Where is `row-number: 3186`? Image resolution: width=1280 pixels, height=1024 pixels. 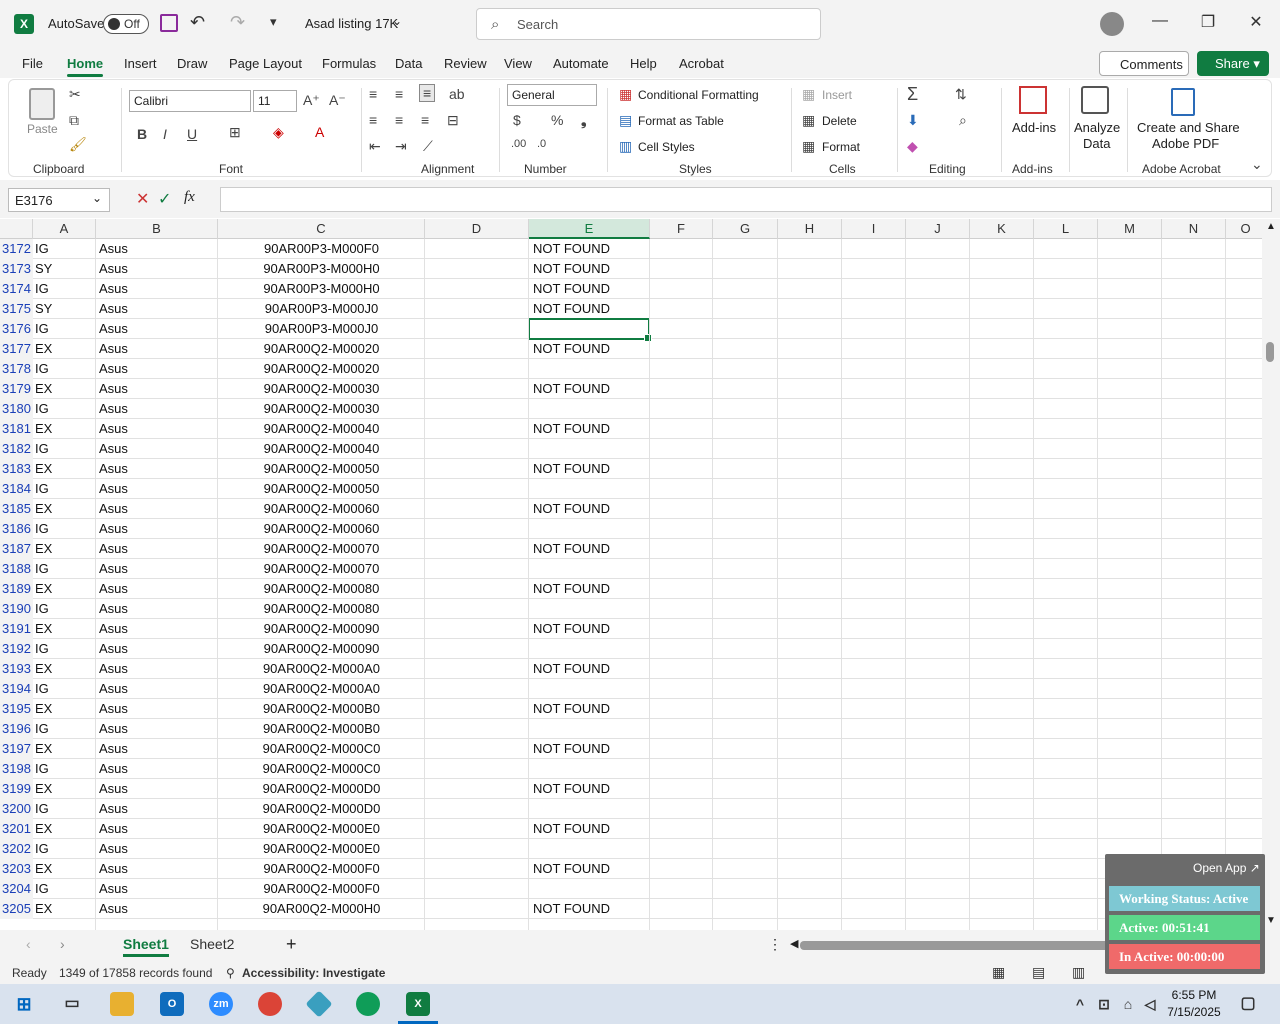
row-number: 3186 is located at coordinates (16, 529).